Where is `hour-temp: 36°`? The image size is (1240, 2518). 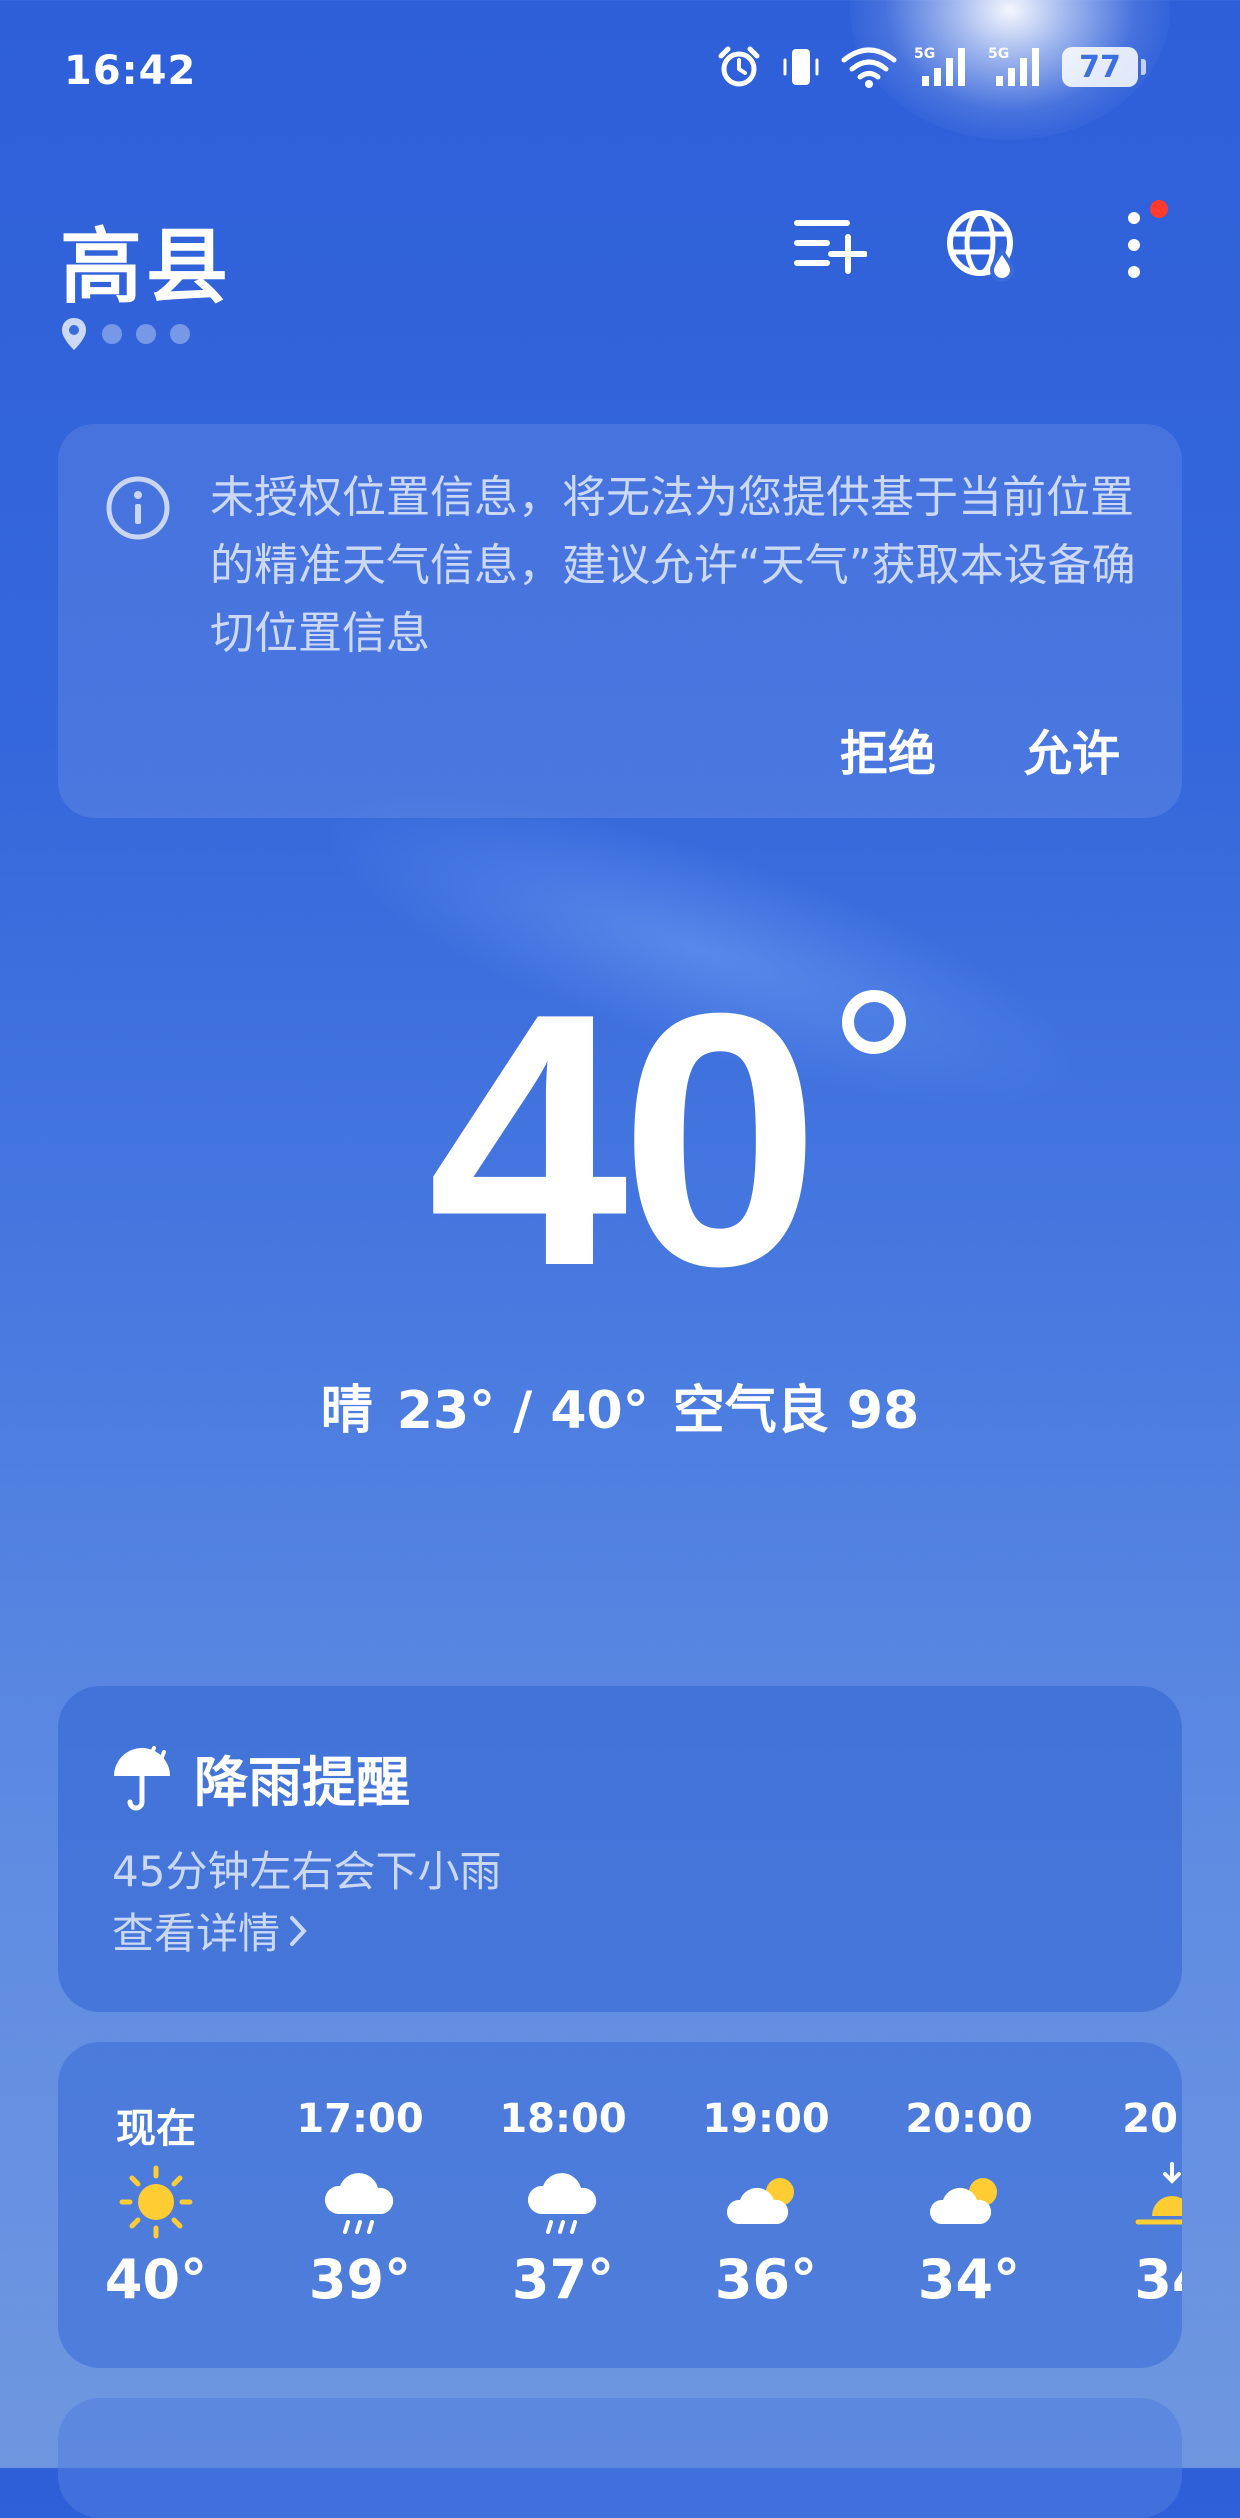
hour-temp: 36° is located at coordinates (766, 2279).